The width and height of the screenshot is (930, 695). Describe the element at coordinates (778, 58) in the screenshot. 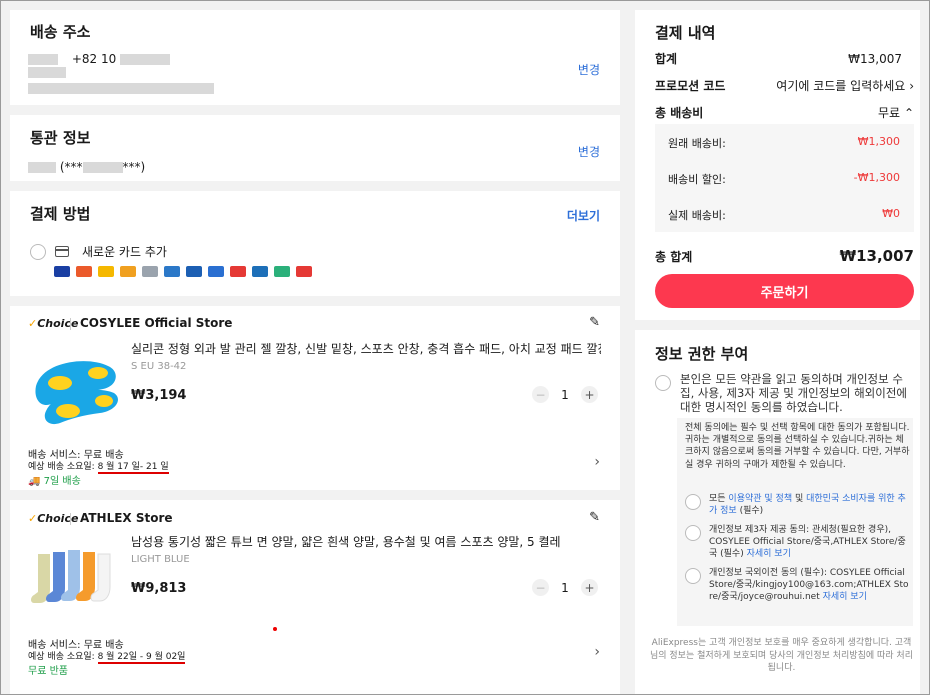

I see `subtotal-row: 합계 ₩13,007` at that location.